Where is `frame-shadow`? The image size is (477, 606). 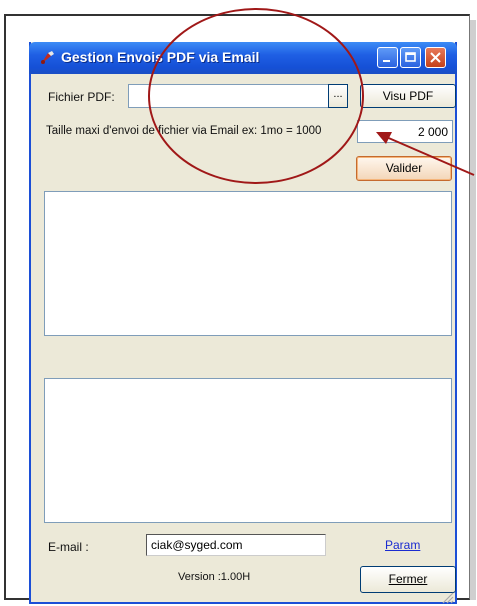
frame-shadow is located at coordinates (473, 310).